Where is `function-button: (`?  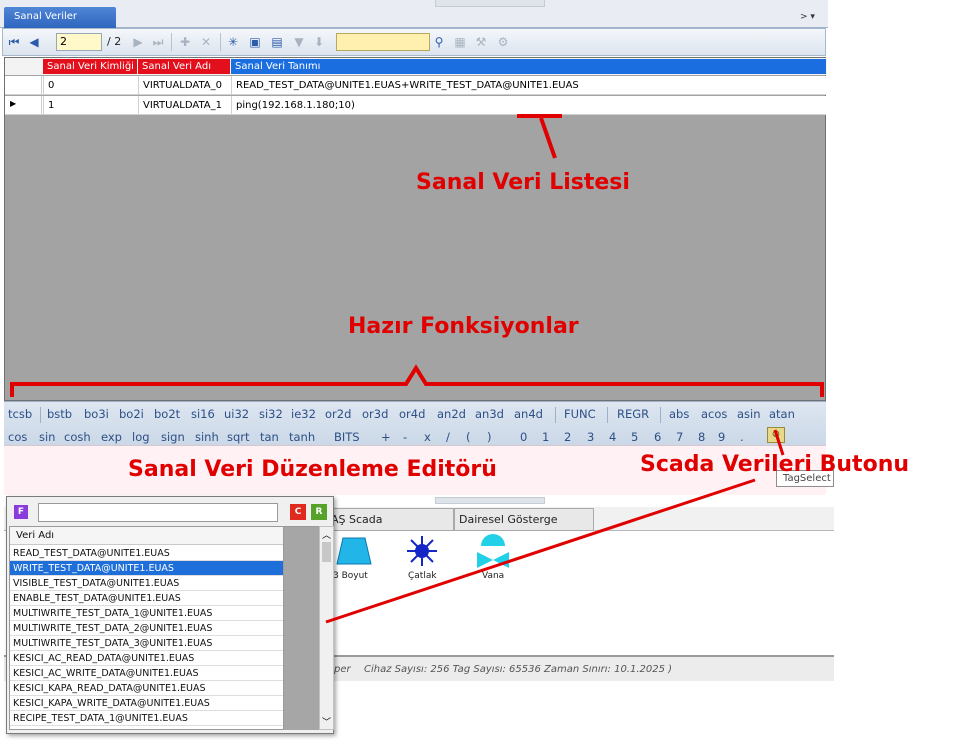
function-button: ( is located at coordinates (468, 437).